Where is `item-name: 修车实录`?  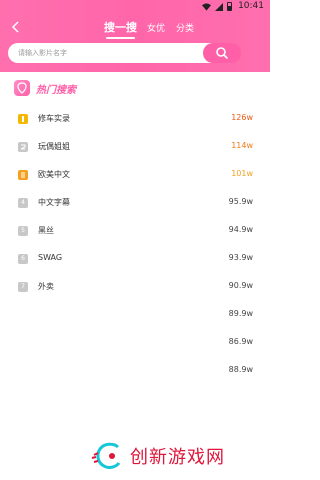
item-name: 修车实录 is located at coordinates (54, 118).